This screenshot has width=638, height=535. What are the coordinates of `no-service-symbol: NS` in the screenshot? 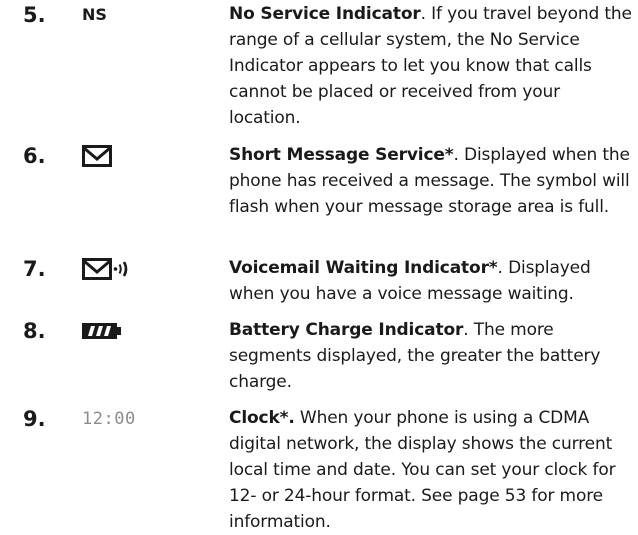 It's located at (94, 14).